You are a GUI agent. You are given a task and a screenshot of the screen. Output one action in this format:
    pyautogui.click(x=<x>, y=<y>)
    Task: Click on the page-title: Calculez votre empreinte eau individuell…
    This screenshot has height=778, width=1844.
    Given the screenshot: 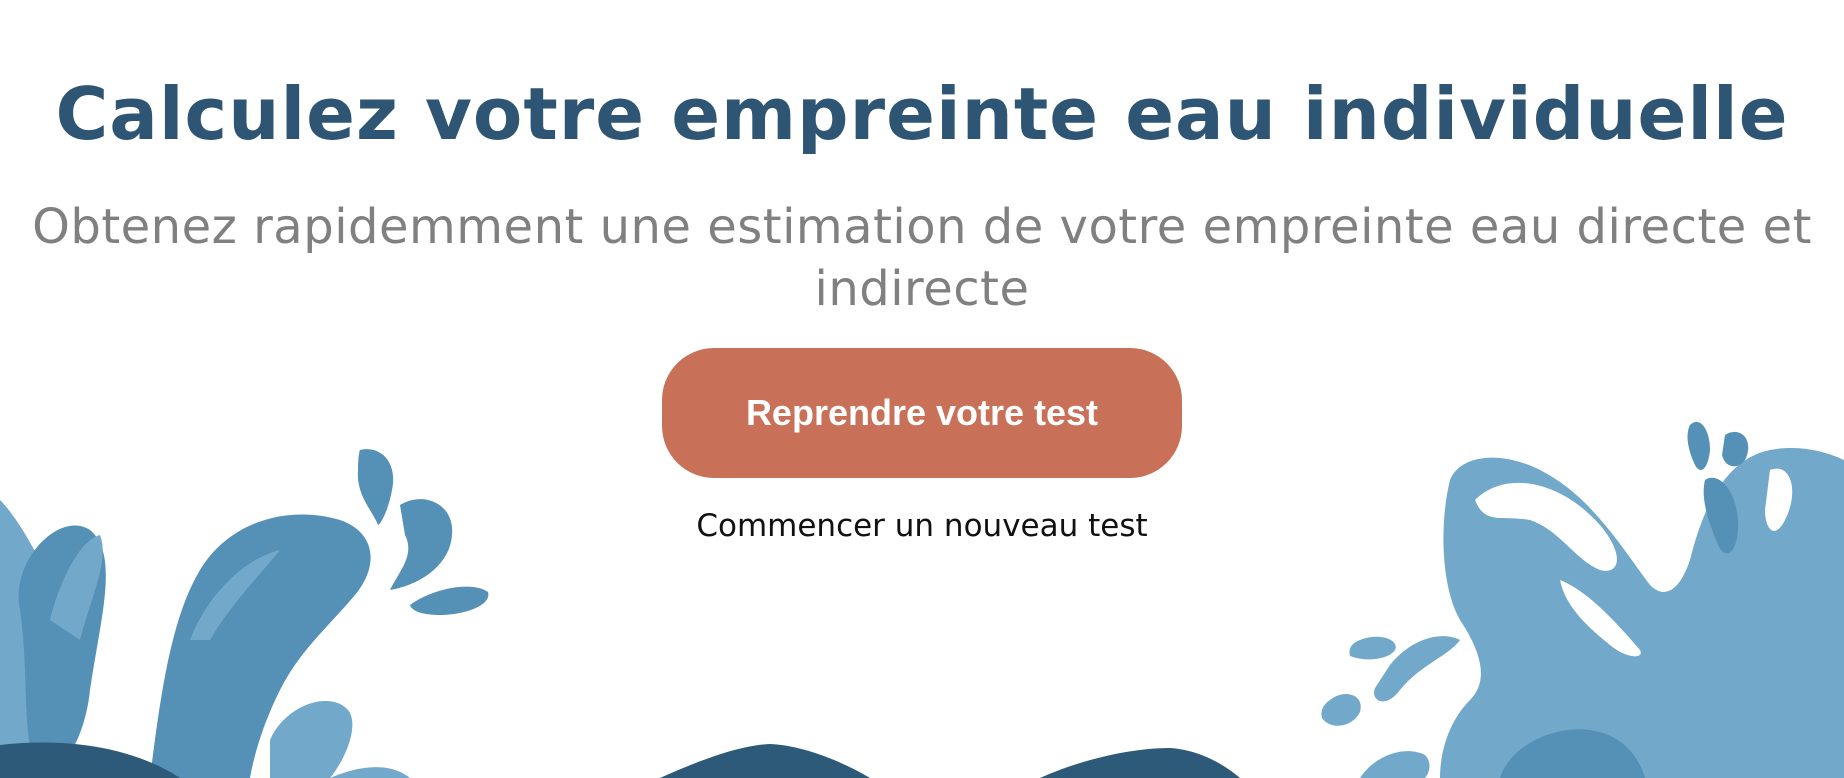 What is the action you would take?
    pyautogui.click(x=922, y=114)
    